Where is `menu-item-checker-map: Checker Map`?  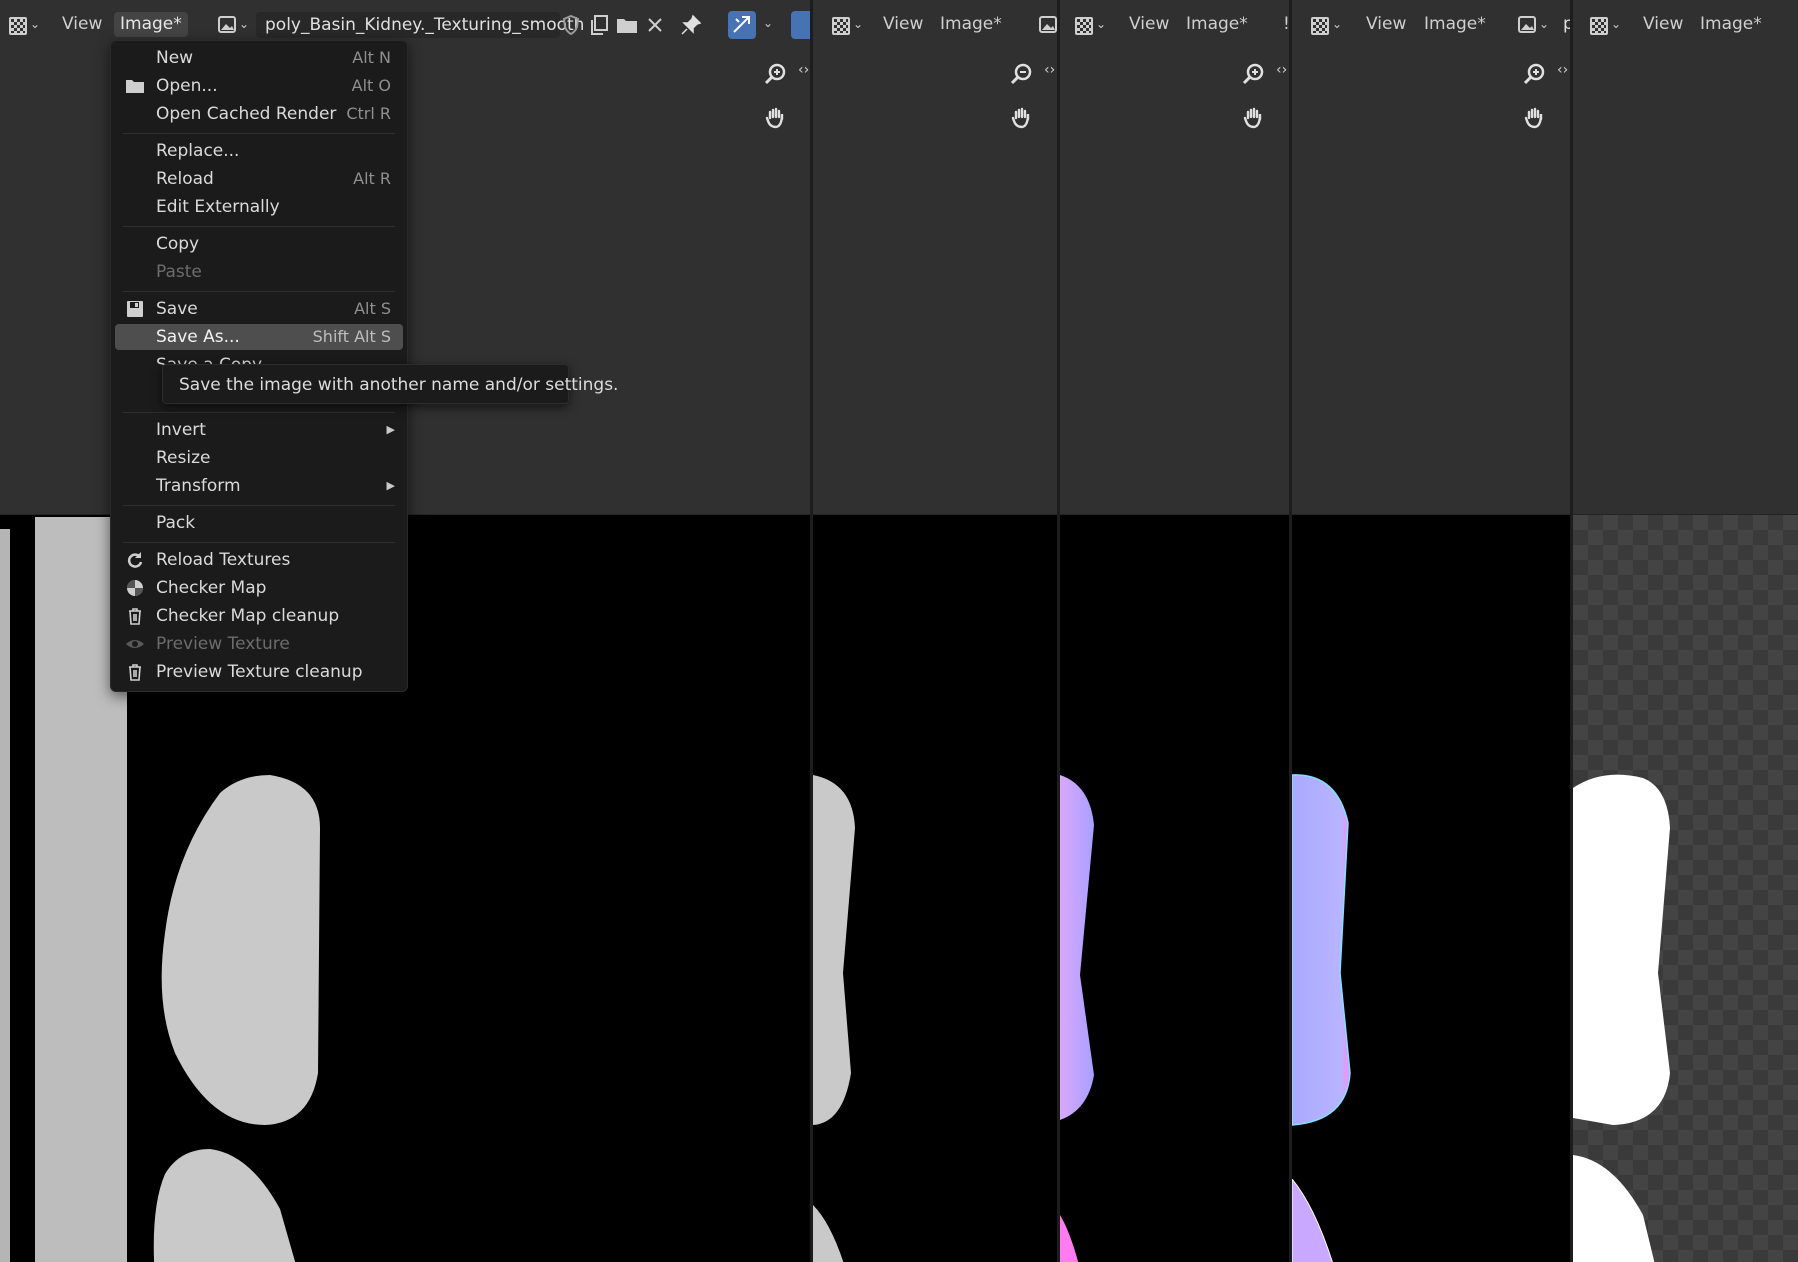
menu-item-checker-map: Checker Map is located at coordinates (259, 588).